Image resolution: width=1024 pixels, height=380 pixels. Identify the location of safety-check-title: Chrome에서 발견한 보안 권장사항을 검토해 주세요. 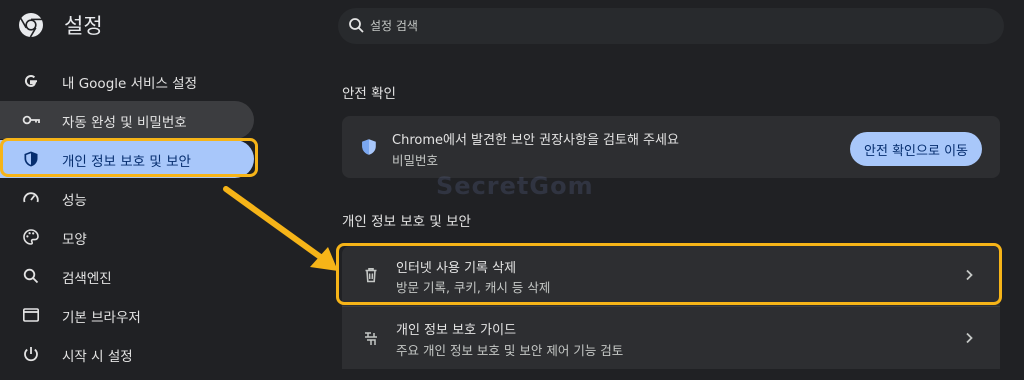
(535, 140).